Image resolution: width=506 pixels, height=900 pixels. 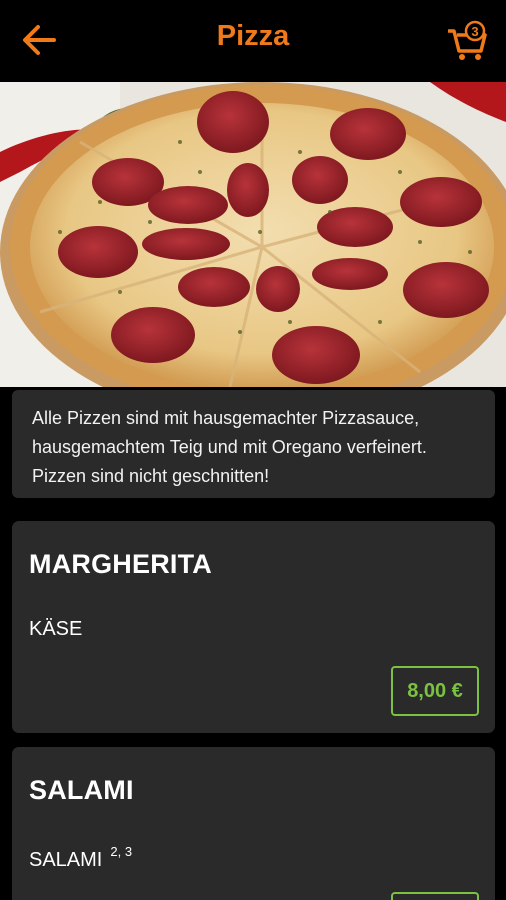 What do you see at coordinates (474, 31) in the screenshot?
I see `cart-count-badge: 3` at bounding box center [474, 31].